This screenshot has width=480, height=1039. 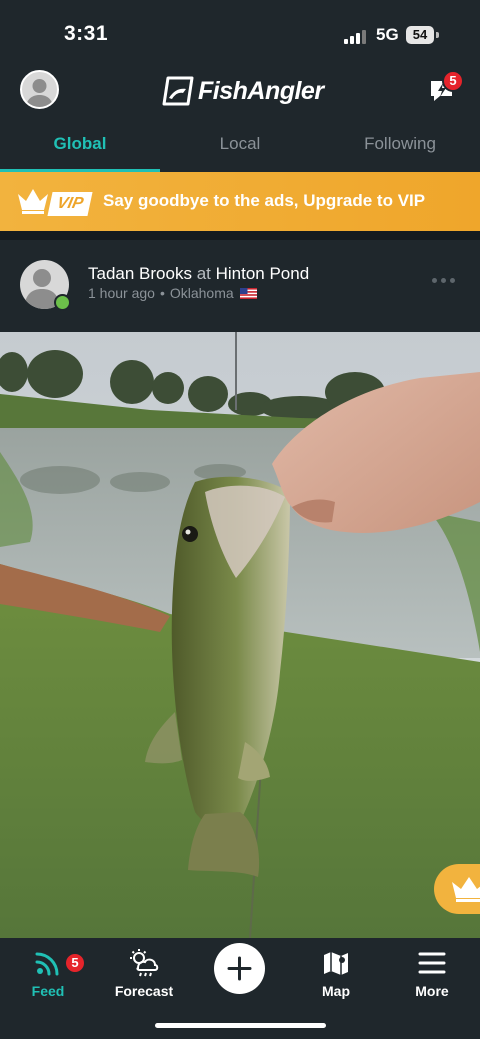 I want to click on battery-icon: 54, so click(x=420, y=35).